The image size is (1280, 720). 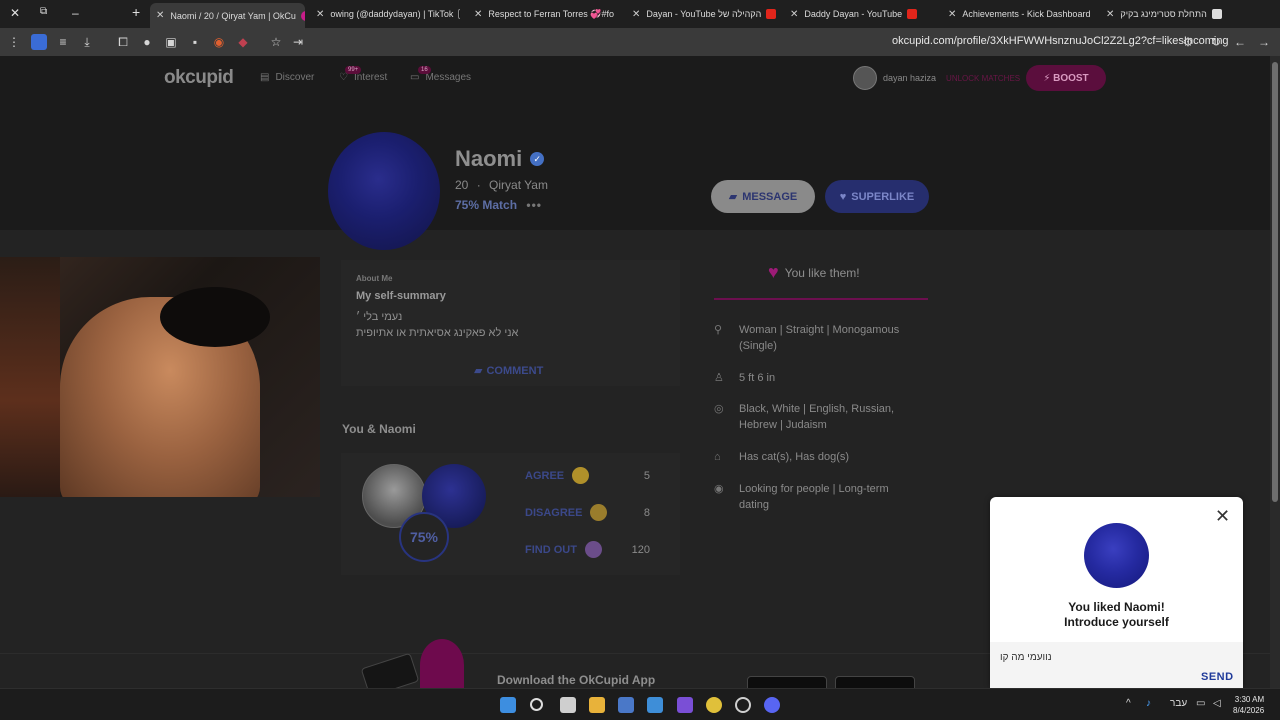 I want to click on volume-icon: ◁, so click(x=1217, y=703).